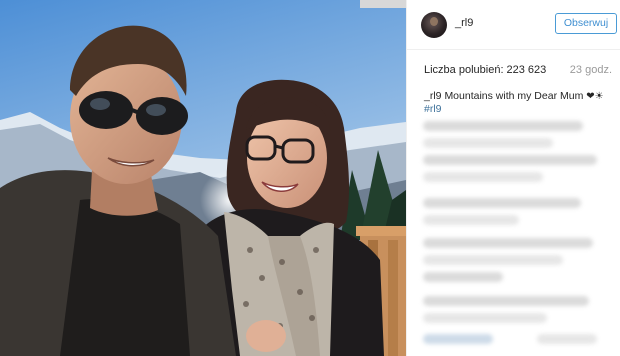  What do you see at coordinates (464, 23) in the screenshot?
I see `username-link: _rl9` at bounding box center [464, 23].